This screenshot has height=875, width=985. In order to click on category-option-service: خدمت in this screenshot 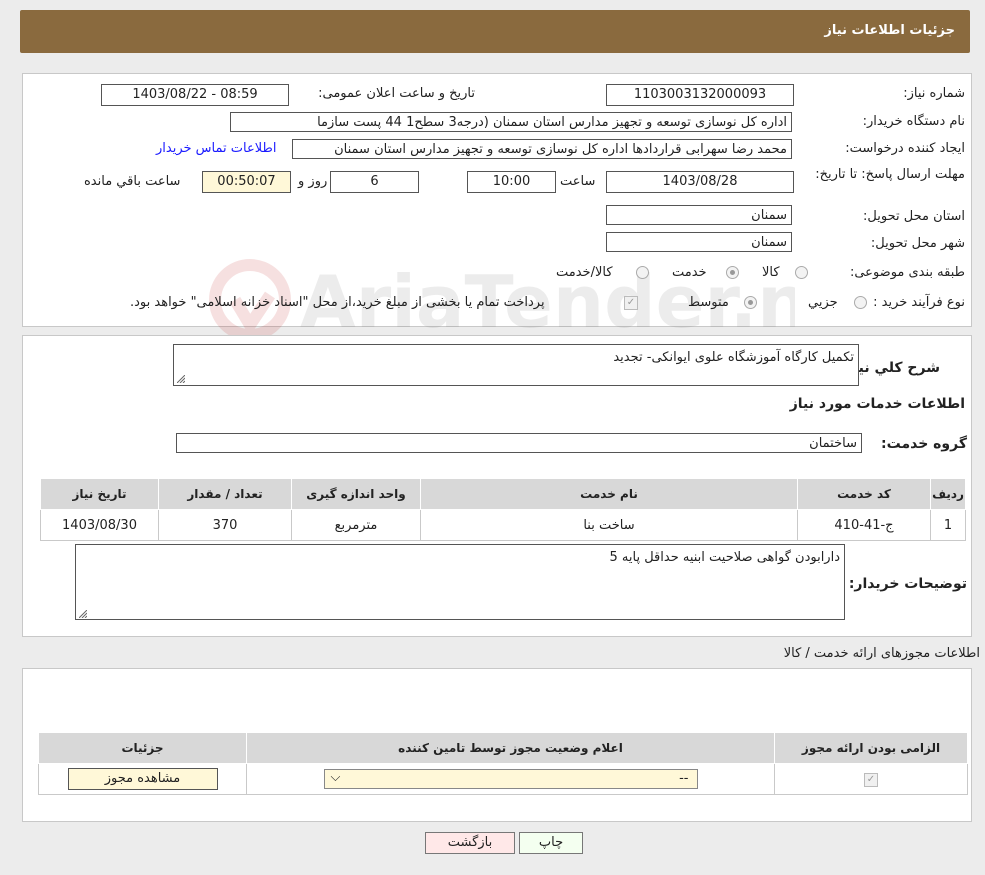, I will do `click(689, 272)`.